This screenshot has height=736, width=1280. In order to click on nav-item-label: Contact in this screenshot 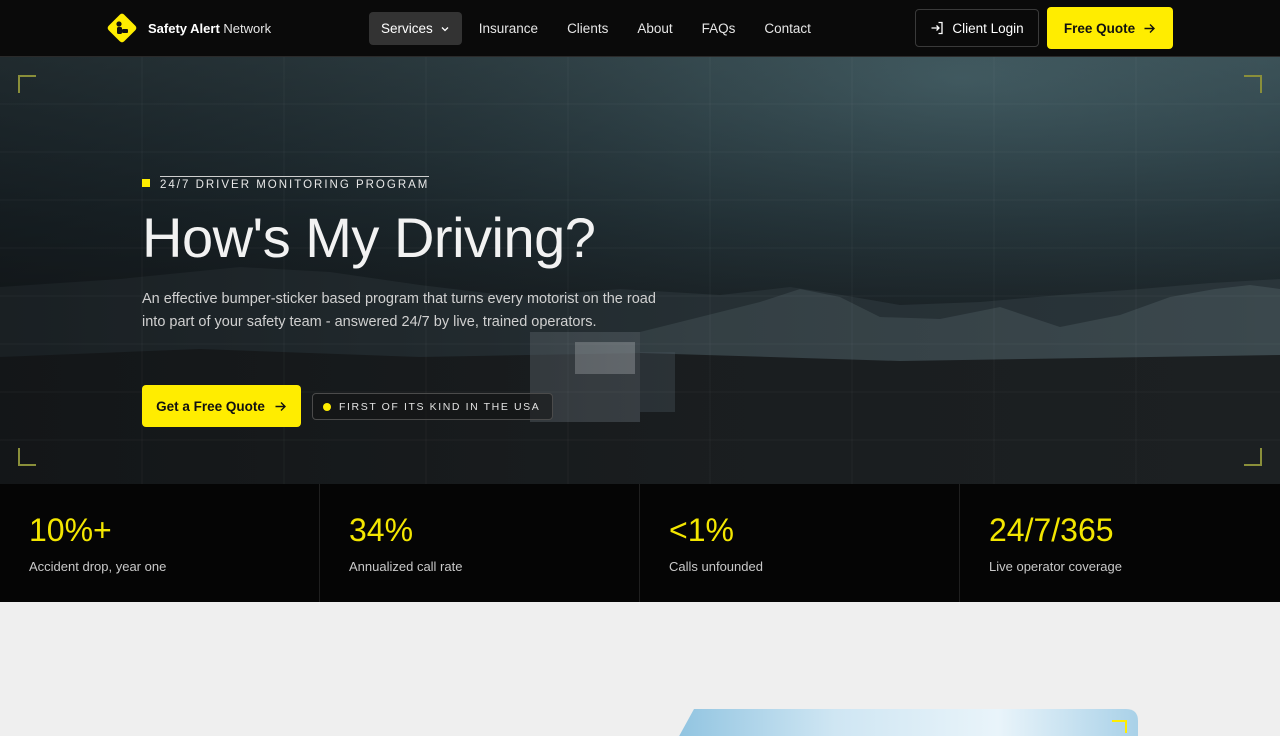, I will do `click(787, 28)`.